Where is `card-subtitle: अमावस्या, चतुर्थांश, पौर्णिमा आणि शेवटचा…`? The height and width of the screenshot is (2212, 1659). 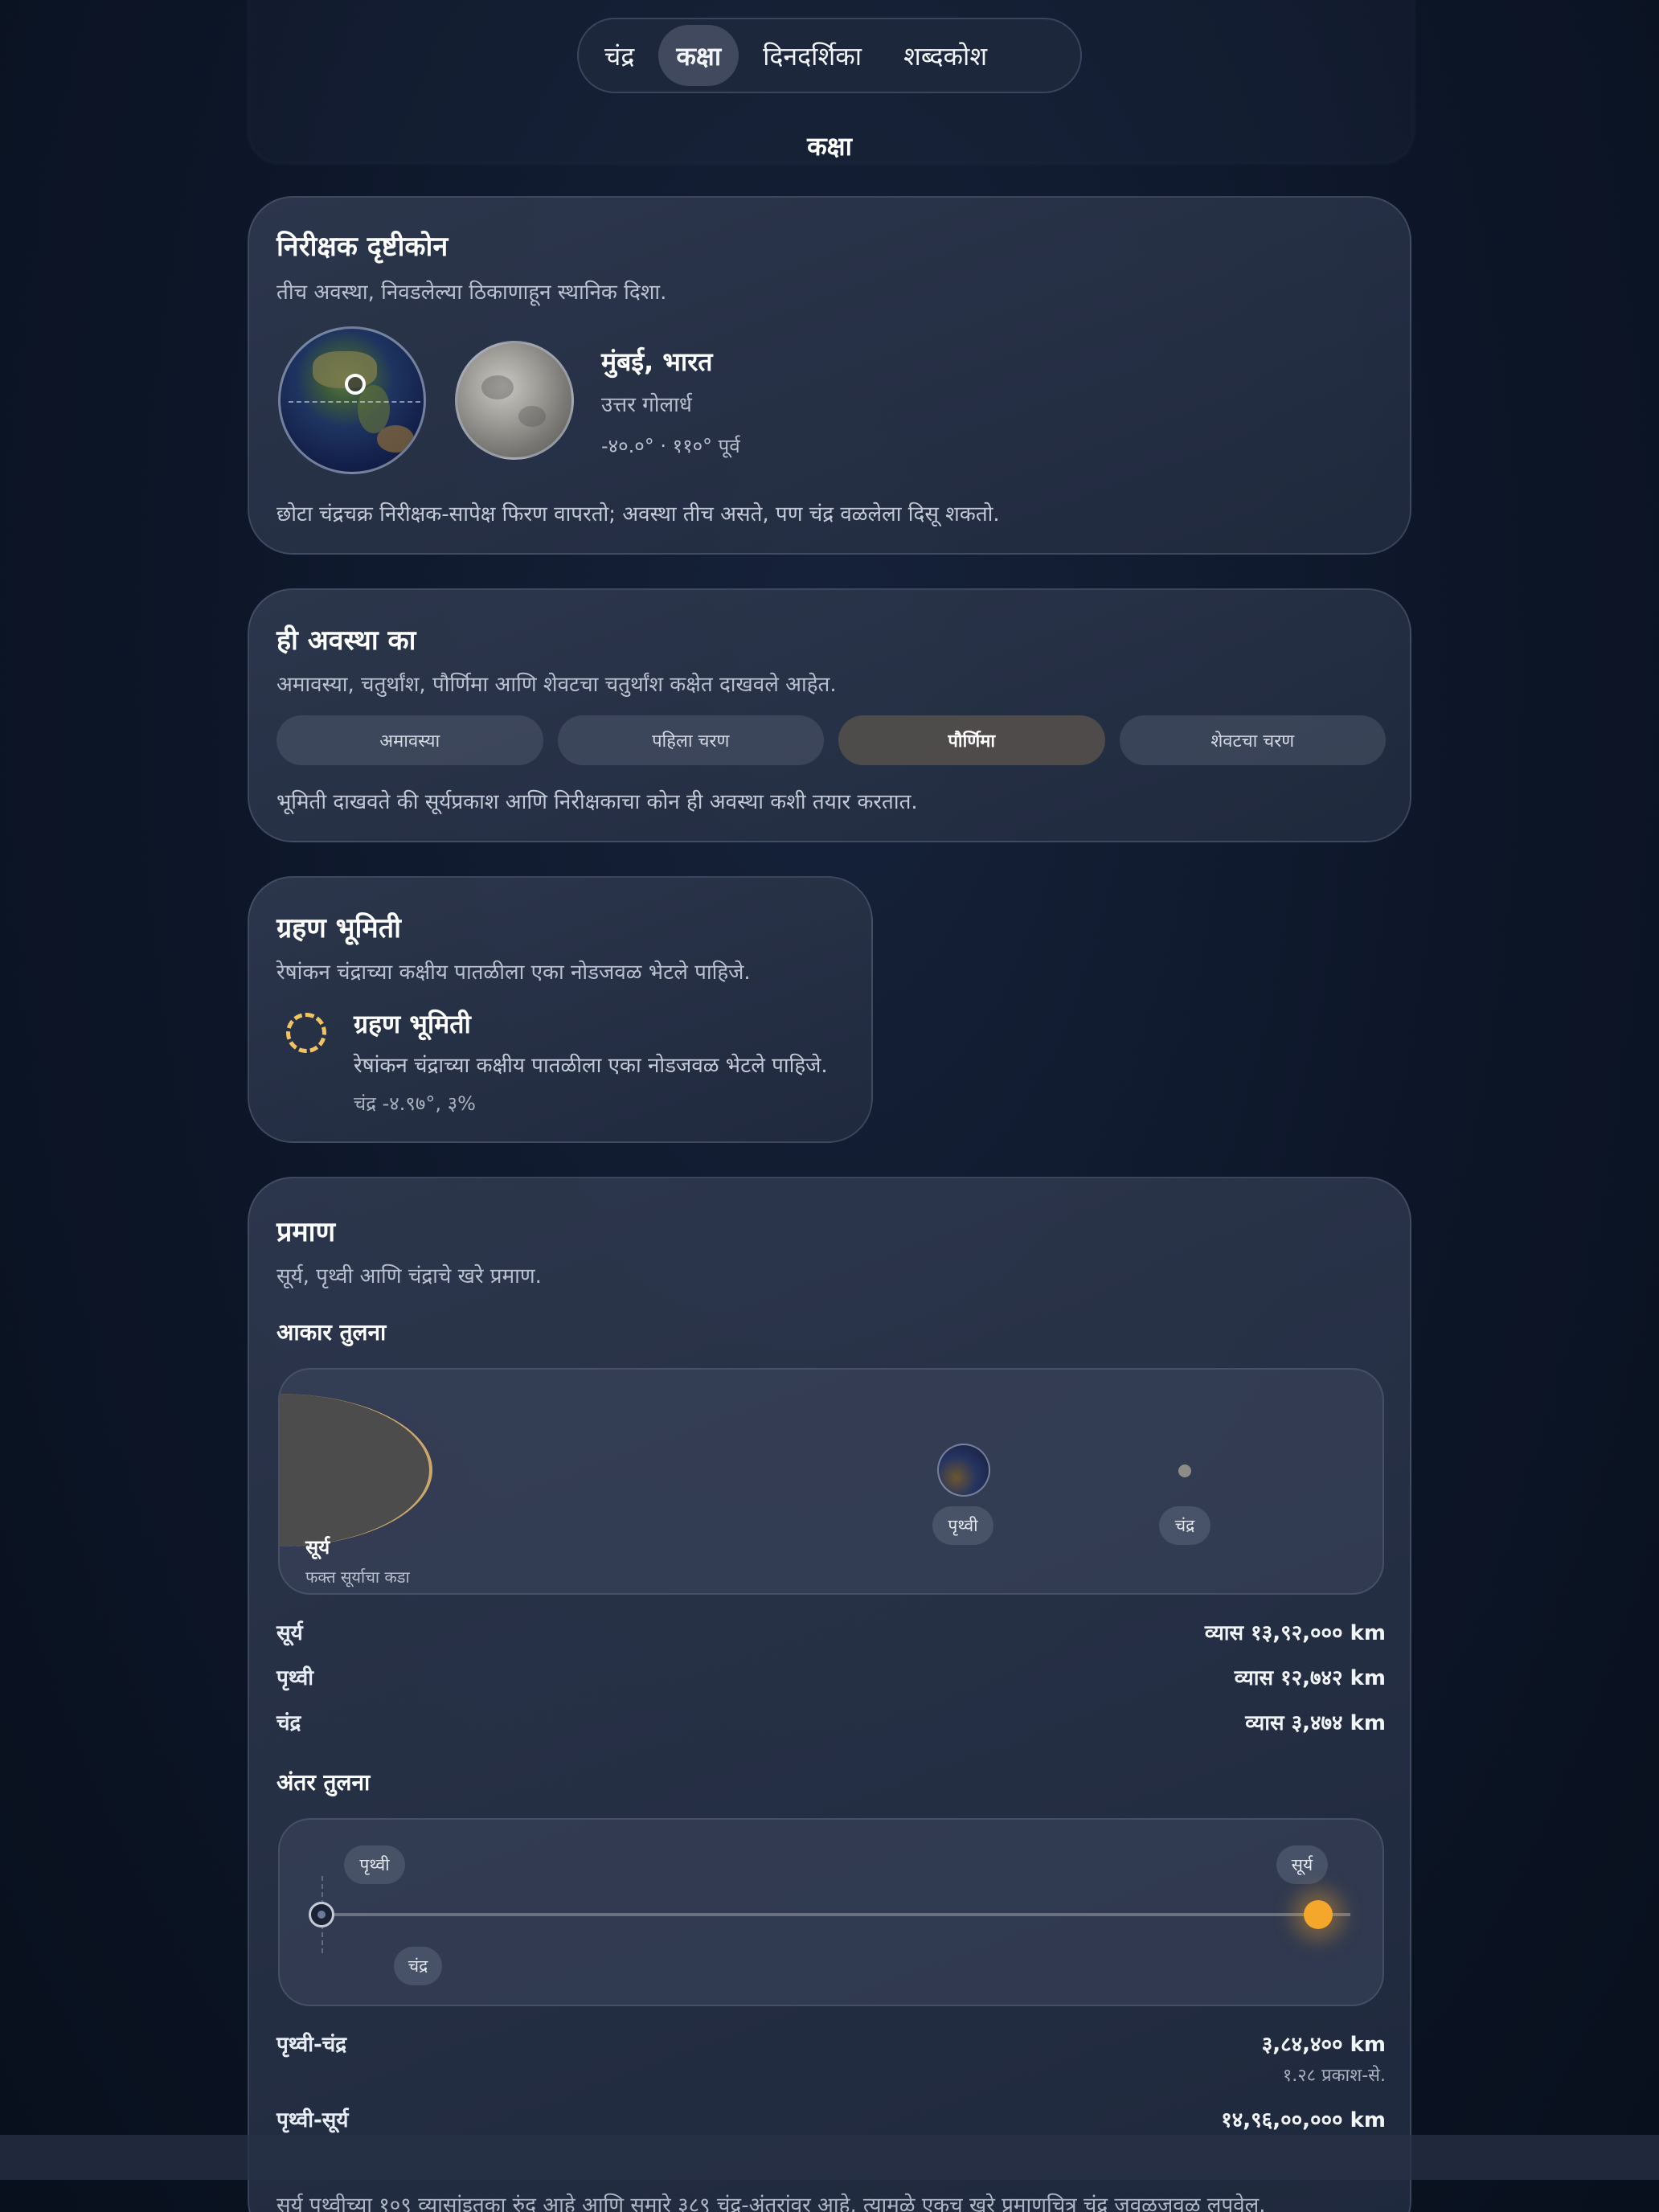 card-subtitle: अमावस्या, चतुर्थांश, पौर्णिमा आणि शेवटचा… is located at coordinates (556, 685).